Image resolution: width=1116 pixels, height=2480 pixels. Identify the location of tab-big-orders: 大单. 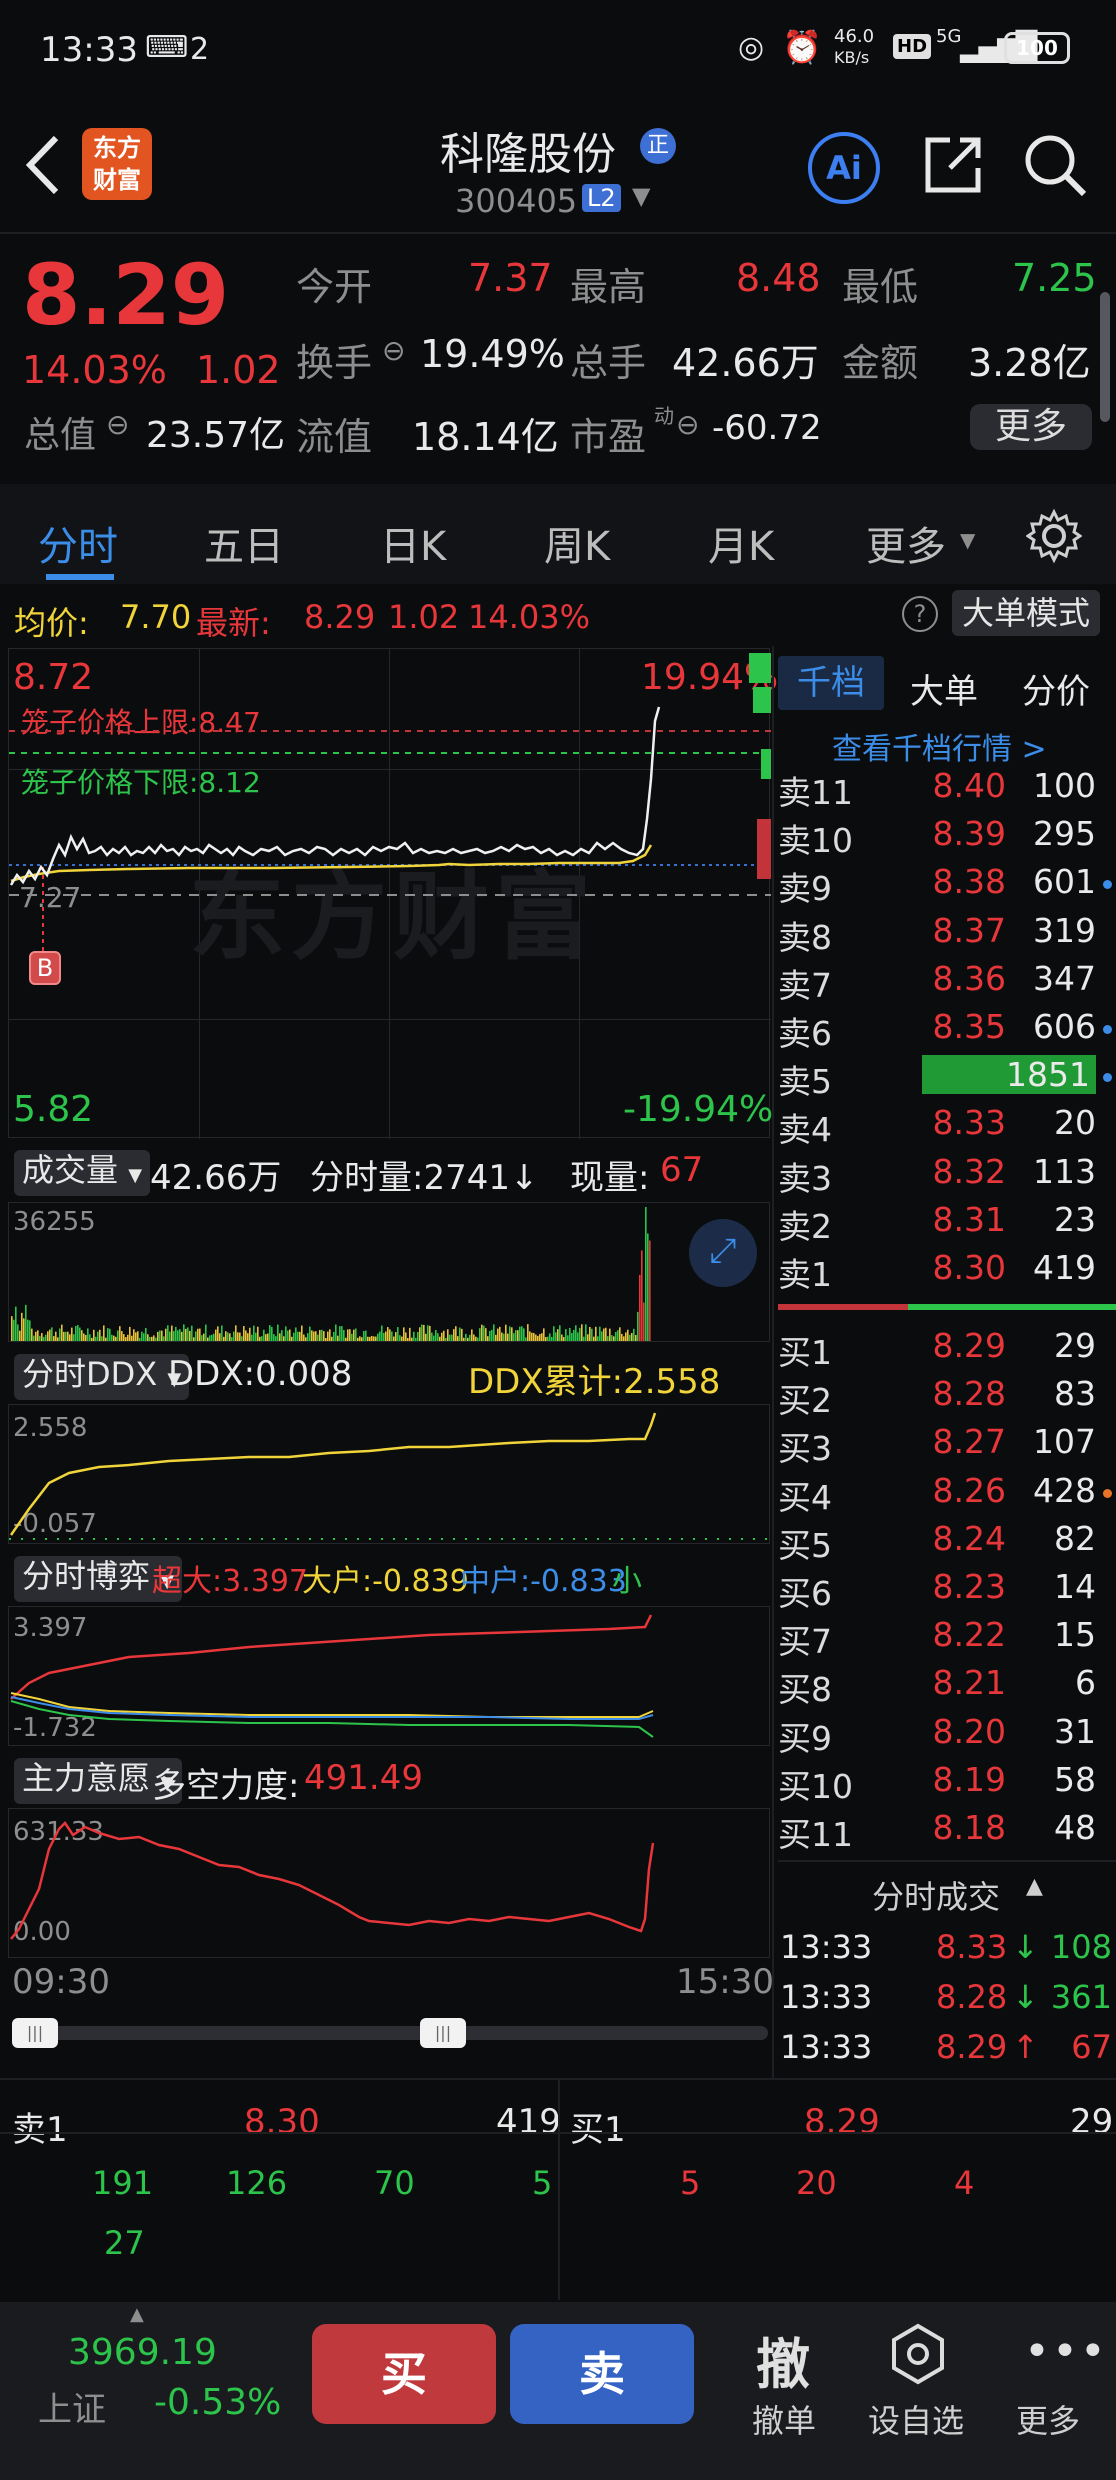
(944, 688).